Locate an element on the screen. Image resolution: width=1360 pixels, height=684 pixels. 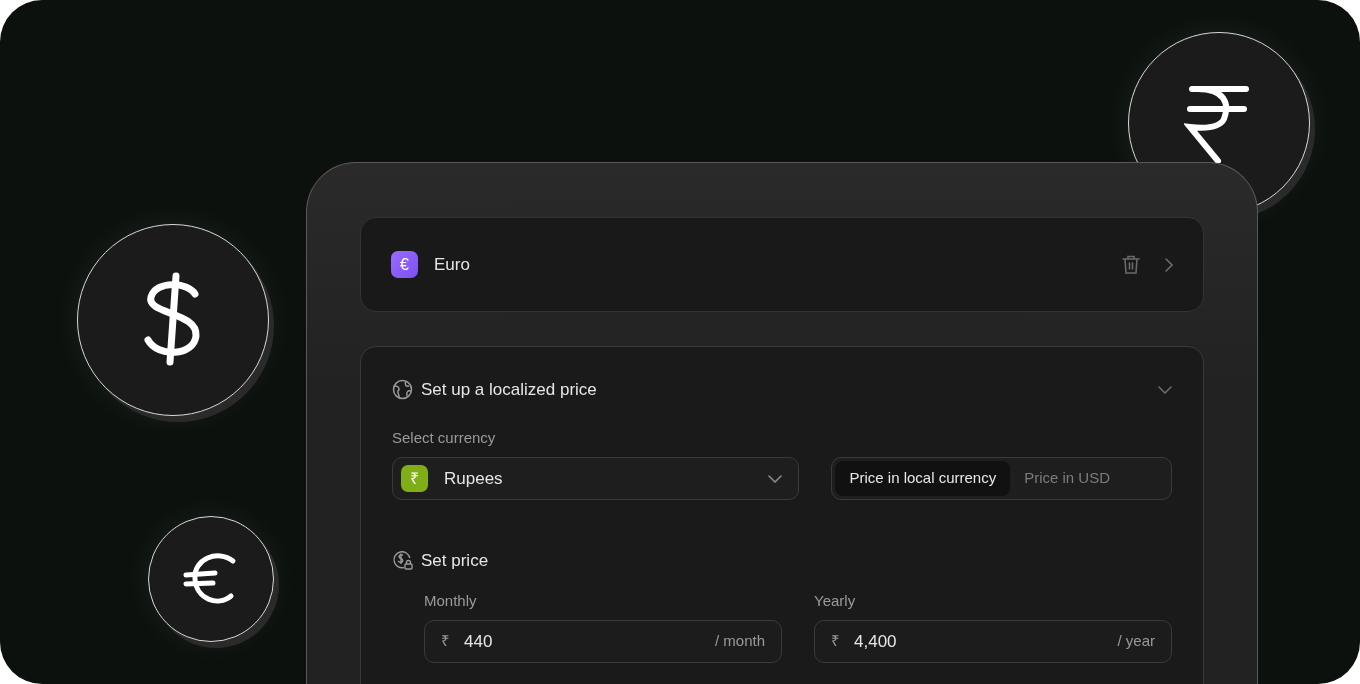
currency-badge: € is located at coordinates (404, 264).